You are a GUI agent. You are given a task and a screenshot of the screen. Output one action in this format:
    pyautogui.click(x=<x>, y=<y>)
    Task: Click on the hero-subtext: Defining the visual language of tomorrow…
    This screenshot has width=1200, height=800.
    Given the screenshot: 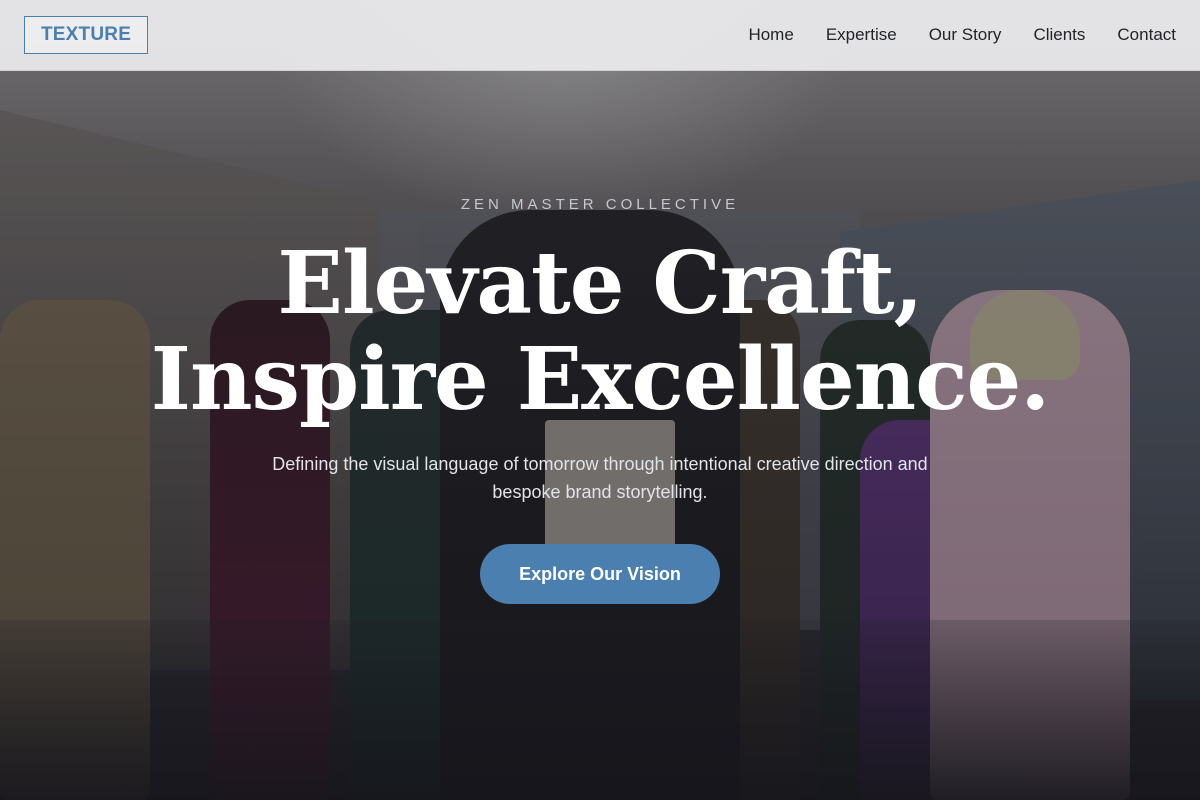 What is the action you would take?
    pyautogui.click(x=600, y=478)
    